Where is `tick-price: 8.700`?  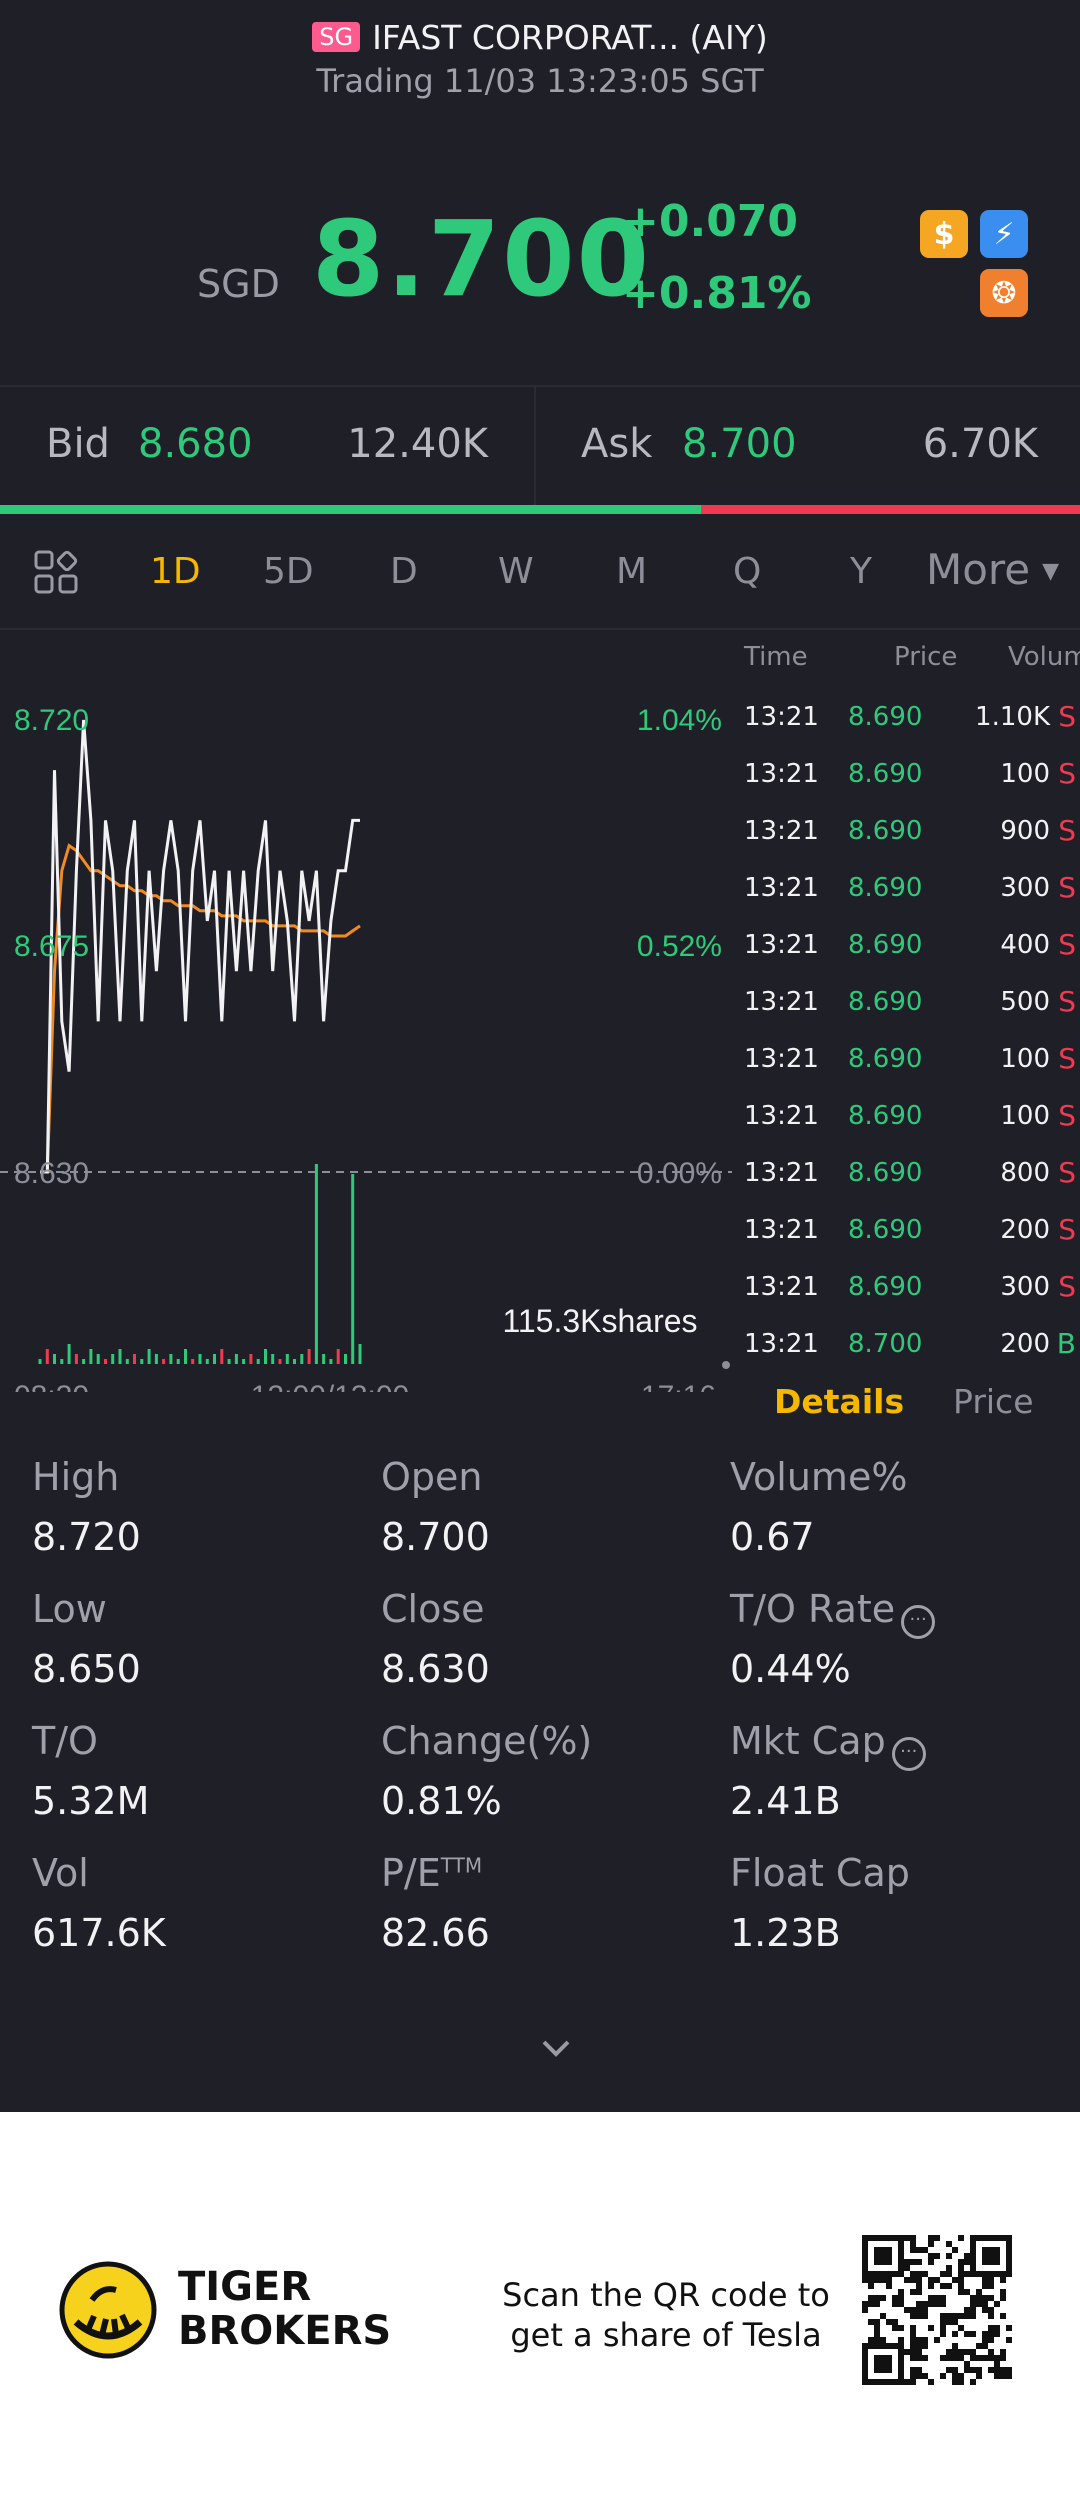 tick-price: 8.700 is located at coordinates (885, 1344).